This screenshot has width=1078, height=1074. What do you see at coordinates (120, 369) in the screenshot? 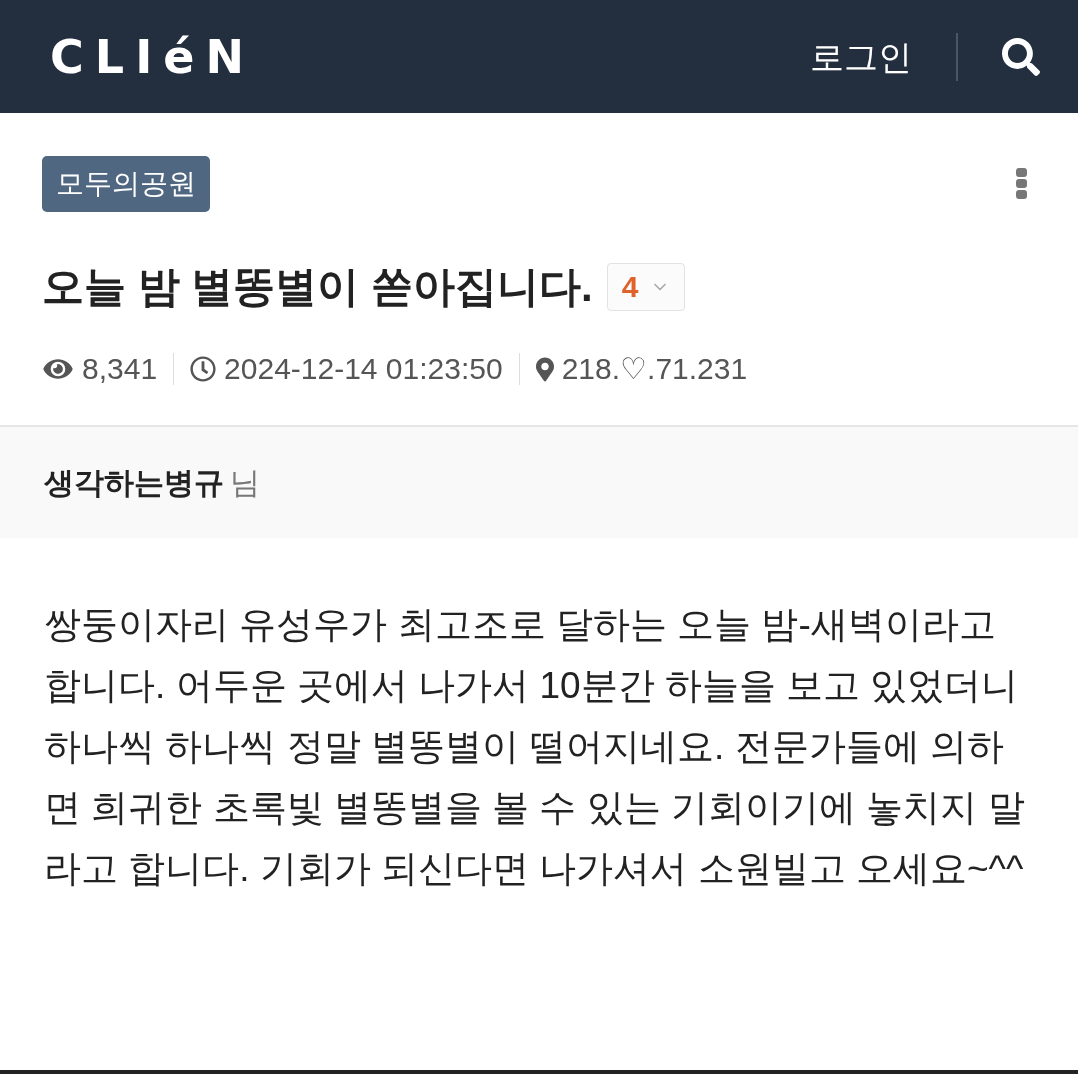
I see `meta-text: 8,341` at bounding box center [120, 369].